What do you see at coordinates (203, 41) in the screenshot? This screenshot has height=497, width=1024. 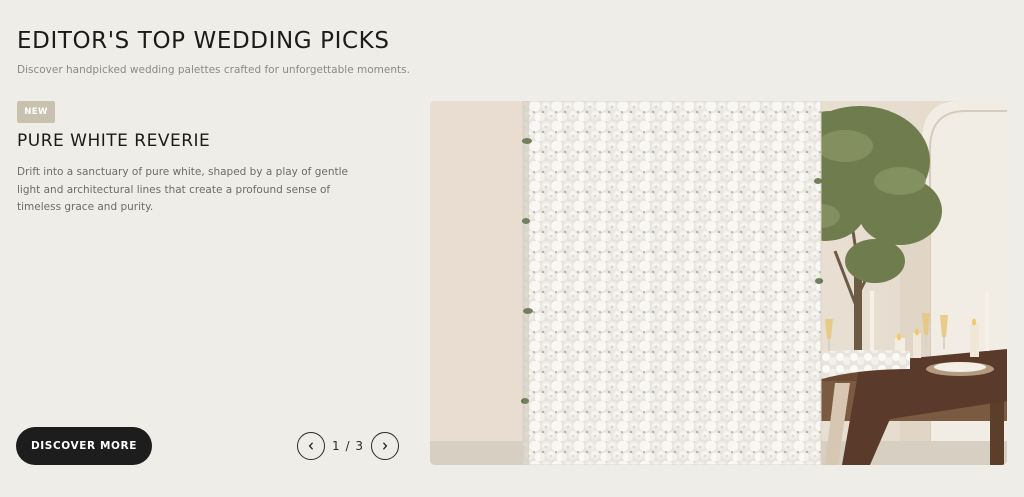 I see `section-title: EDITOR'S TOP WEDDING PICKS` at bounding box center [203, 41].